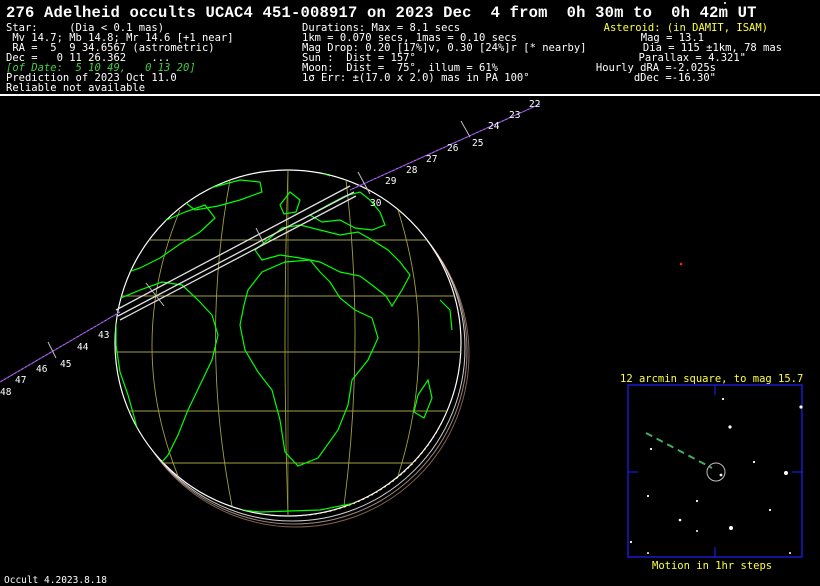 This screenshot has width=820, height=586. What do you see at coordinates (681, 264) in the screenshot?
I see `observer-marker` at bounding box center [681, 264].